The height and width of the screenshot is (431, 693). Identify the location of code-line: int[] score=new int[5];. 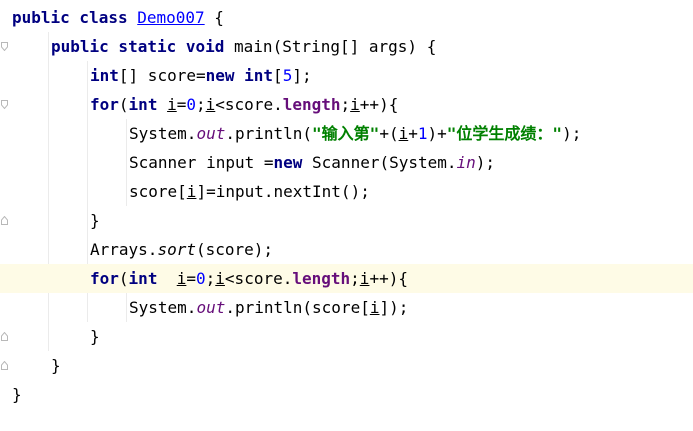
(346, 75).